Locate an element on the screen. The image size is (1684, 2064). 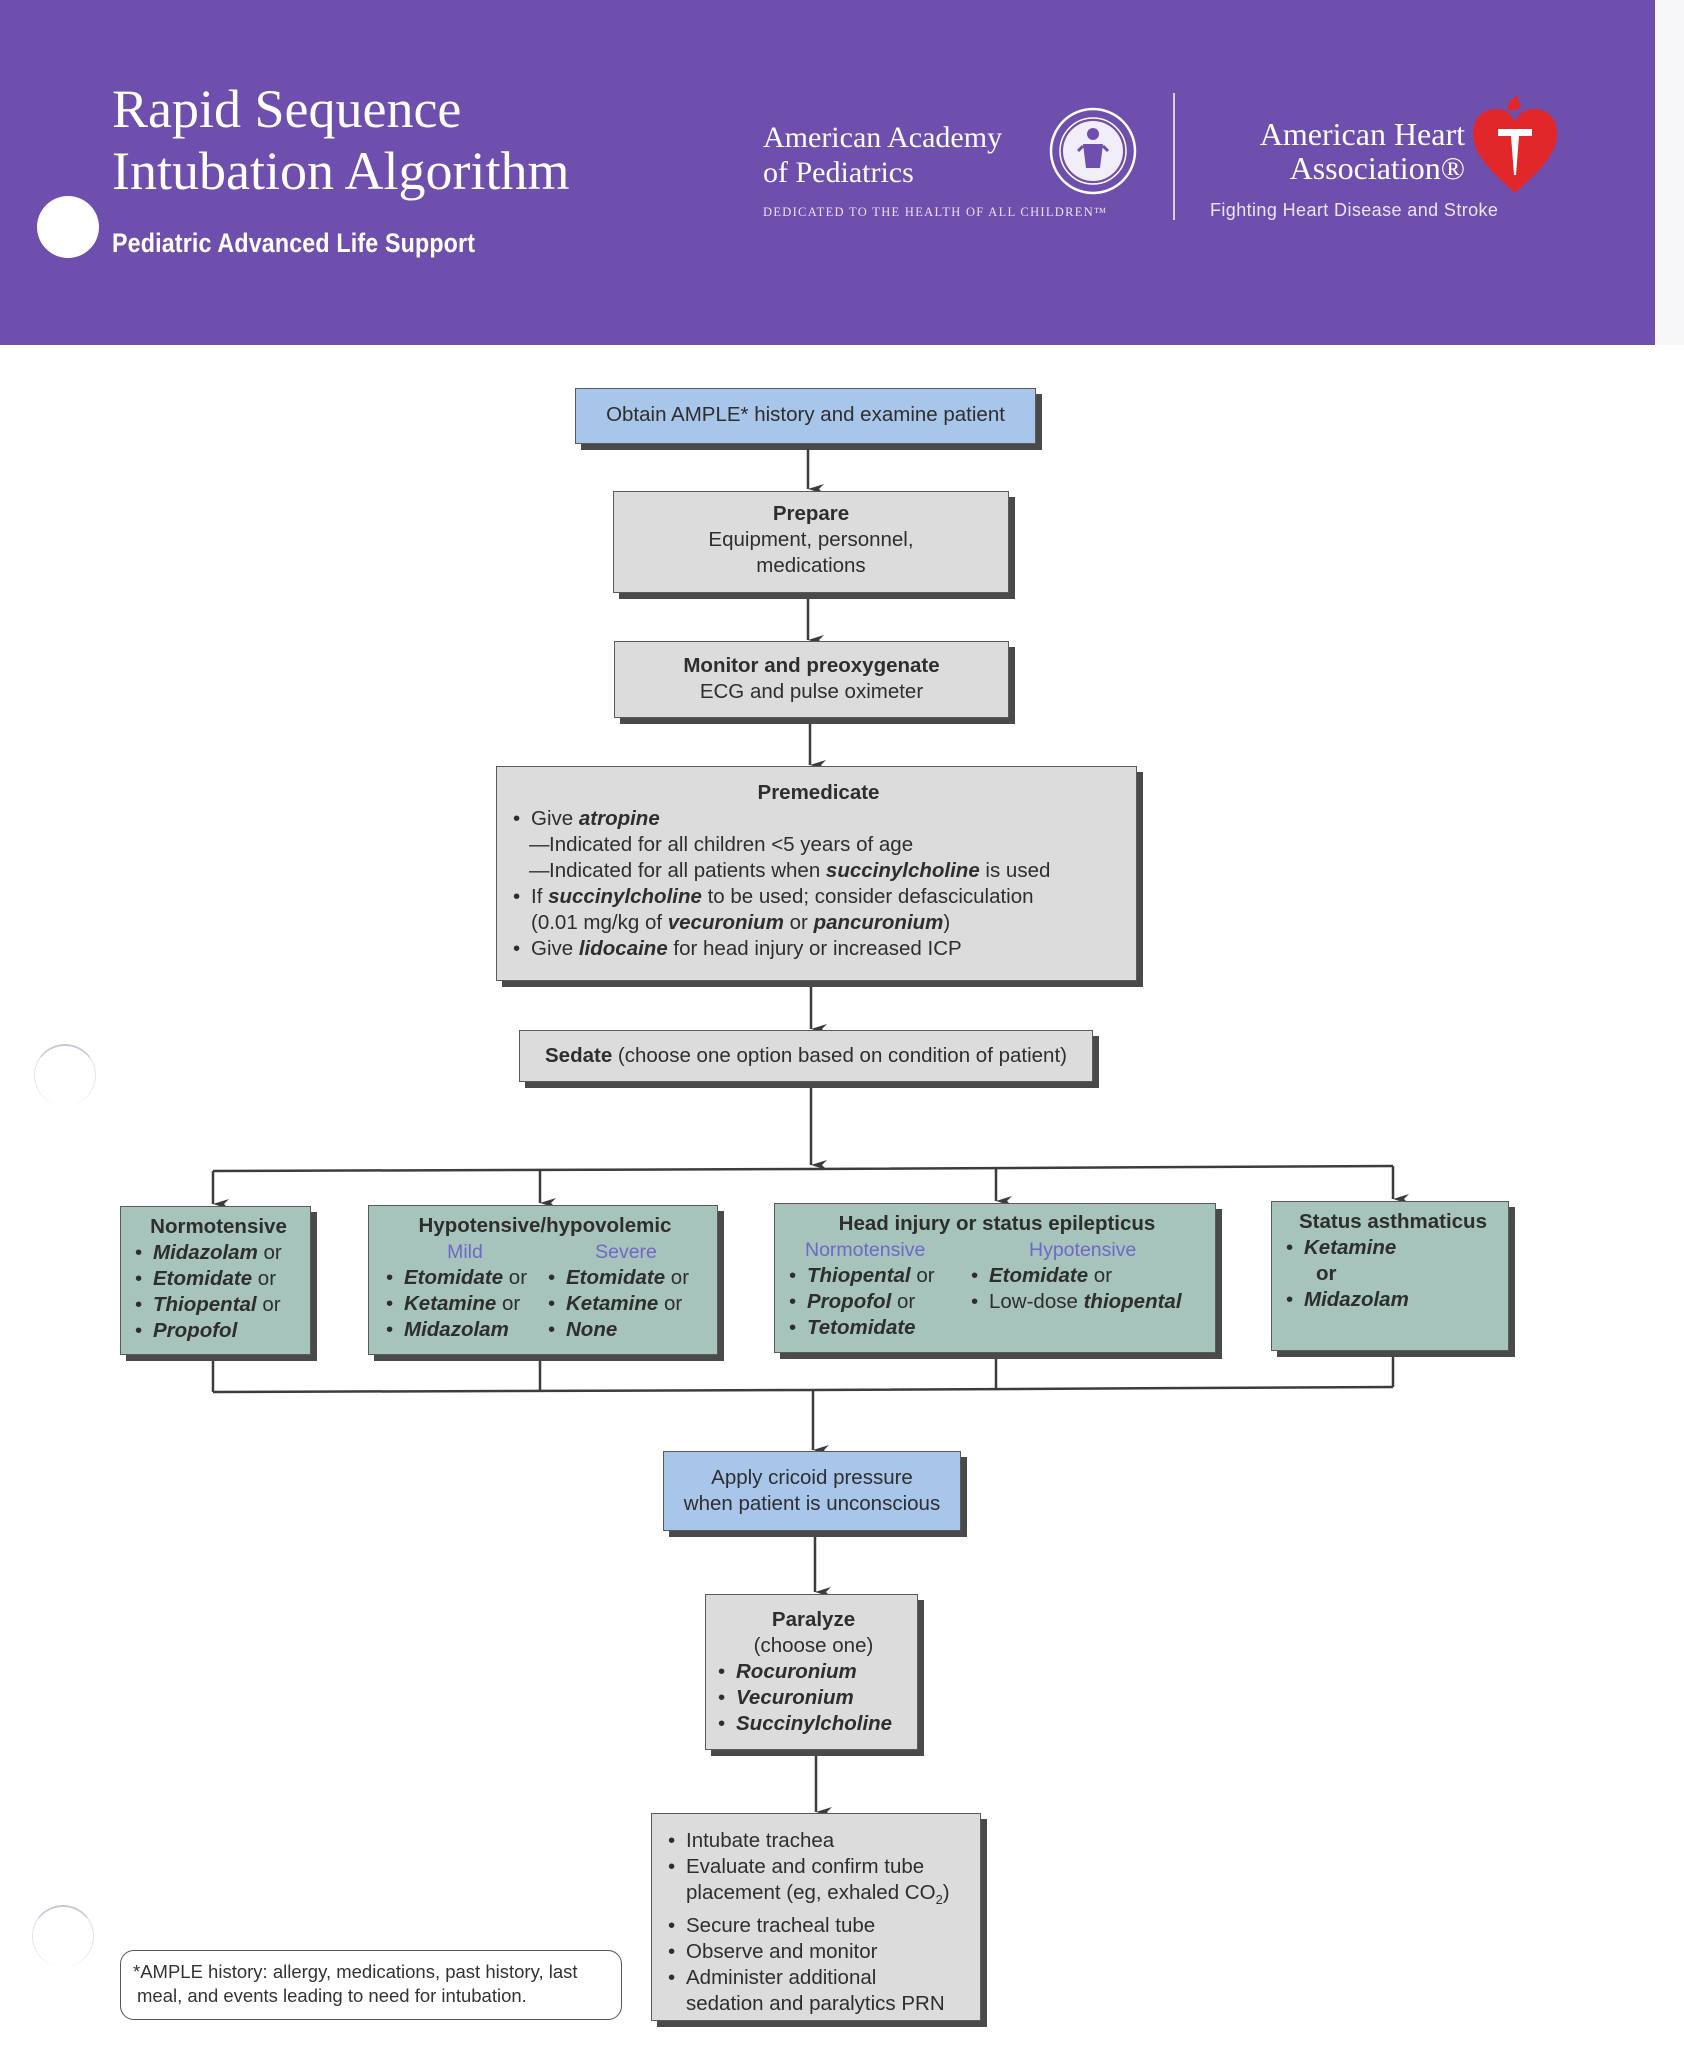
prepare-title: Prepare is located at coordinates (811, 513).